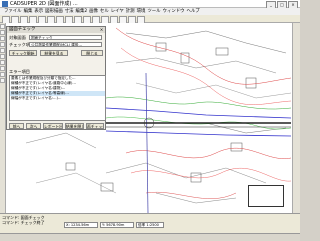  I want to click on target-field: 図面チェック, so click(65, 37).